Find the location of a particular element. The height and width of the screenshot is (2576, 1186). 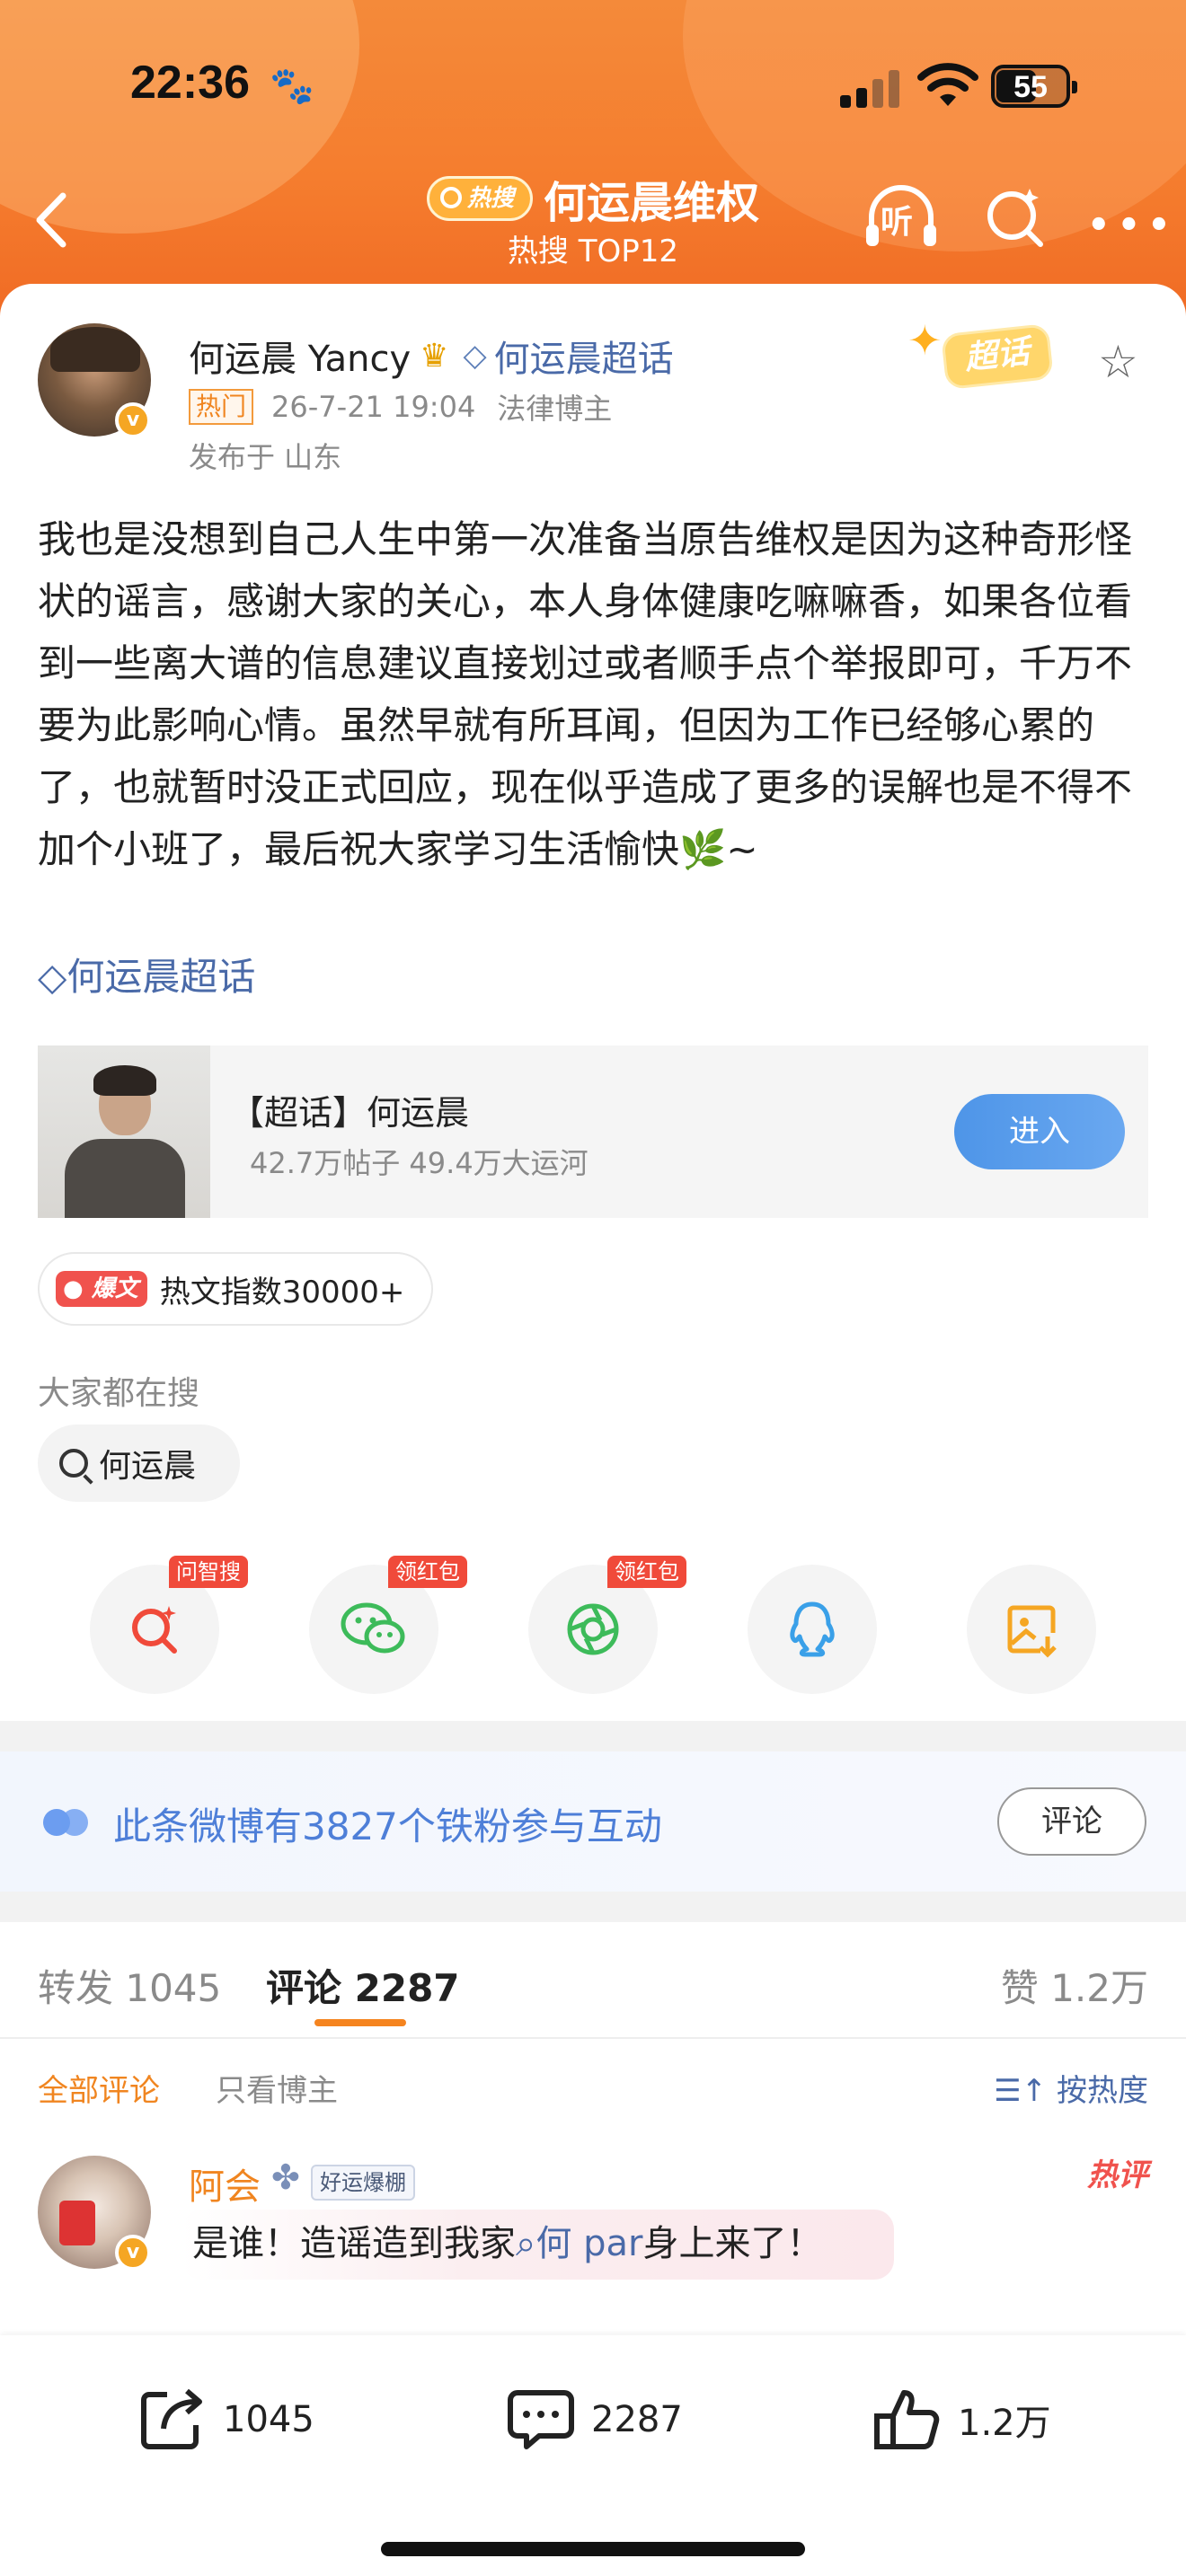

comment-mention-label: 何 par is located at coordinates (589, 2243).